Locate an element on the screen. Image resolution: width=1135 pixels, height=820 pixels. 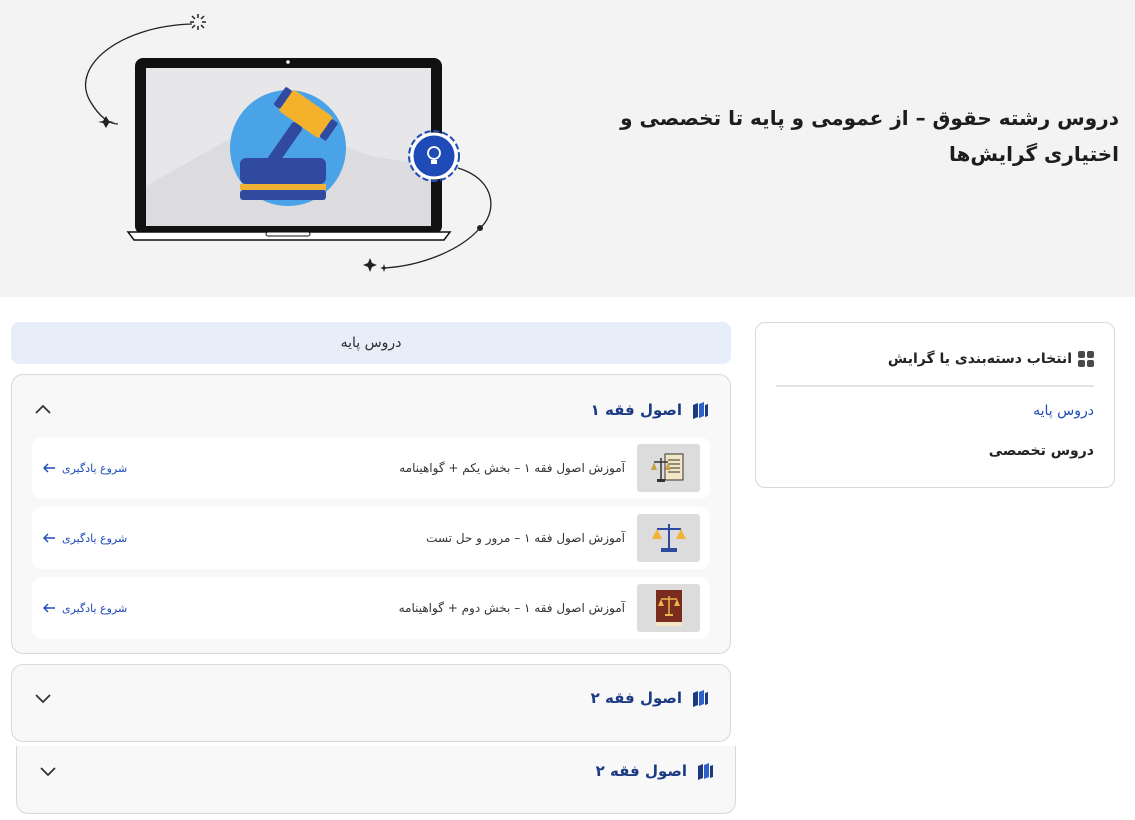
scales-document-icon is located at coordinates (668, 468).